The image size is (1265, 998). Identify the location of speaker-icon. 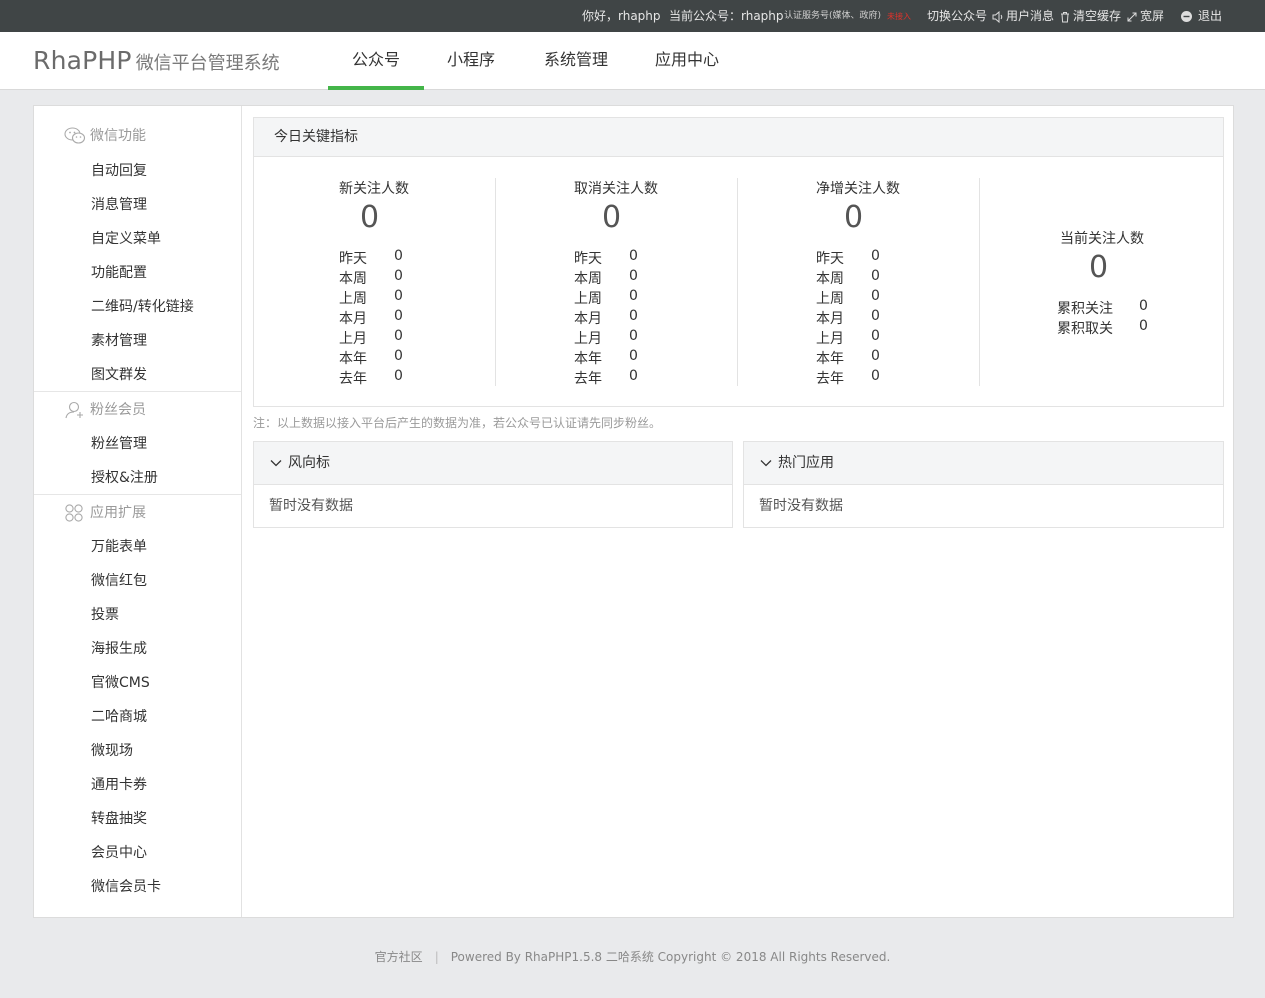
(997, 16).